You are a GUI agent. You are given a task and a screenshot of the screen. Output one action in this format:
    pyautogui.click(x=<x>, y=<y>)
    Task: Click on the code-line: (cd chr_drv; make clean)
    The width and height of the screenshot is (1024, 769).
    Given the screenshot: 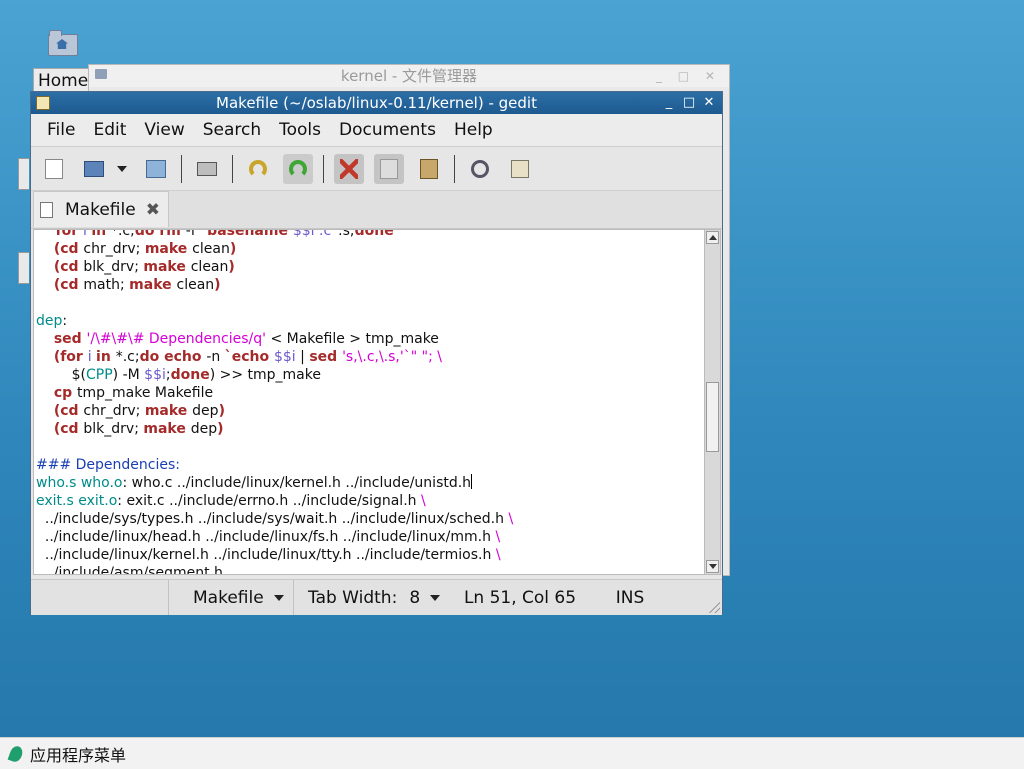 What is the action you would take?
    pyautogui.click(x=274, y=249)
    